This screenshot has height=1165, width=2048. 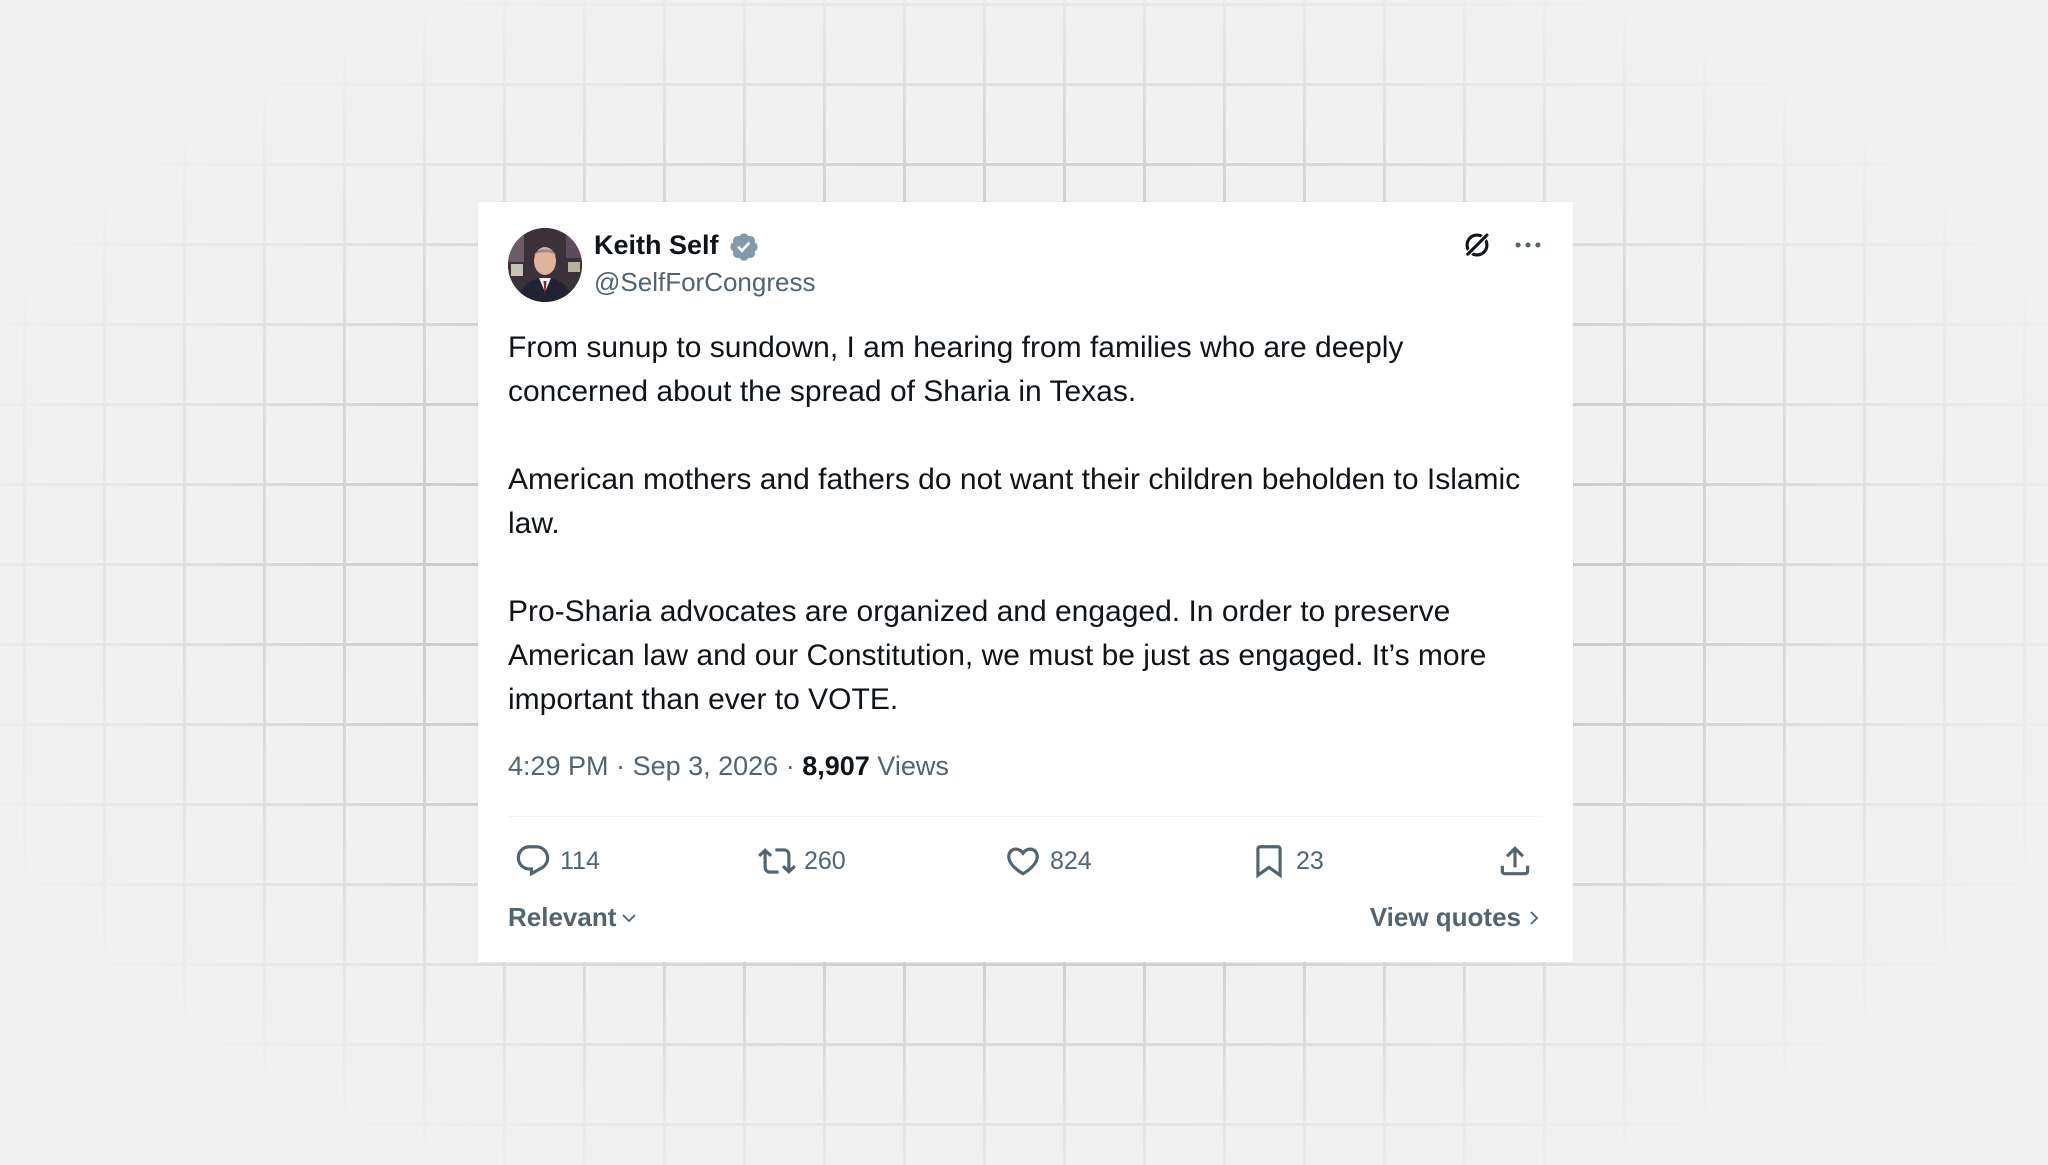 I want to click on divider, so click(x=1025, y=816).